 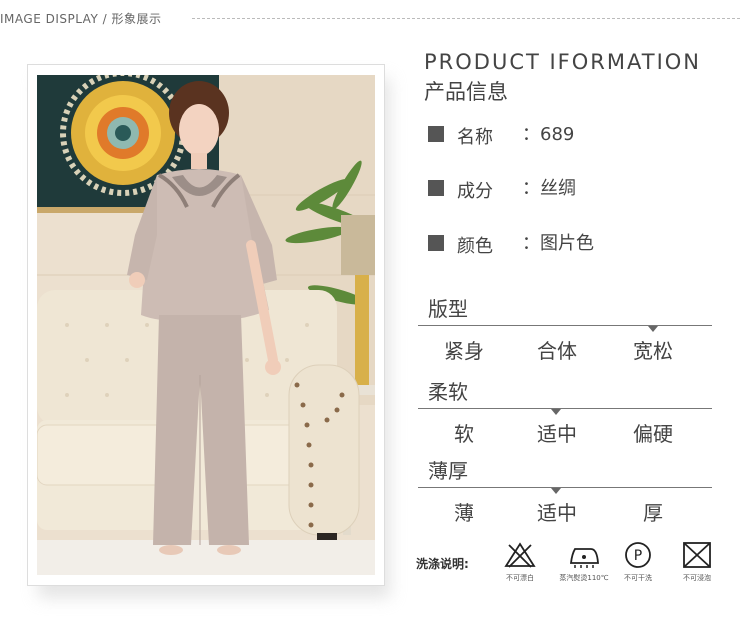 What do you see at coordinates (584, 558) in the screenshot?
I see `iron-icon` at bounding box center [584, 558].